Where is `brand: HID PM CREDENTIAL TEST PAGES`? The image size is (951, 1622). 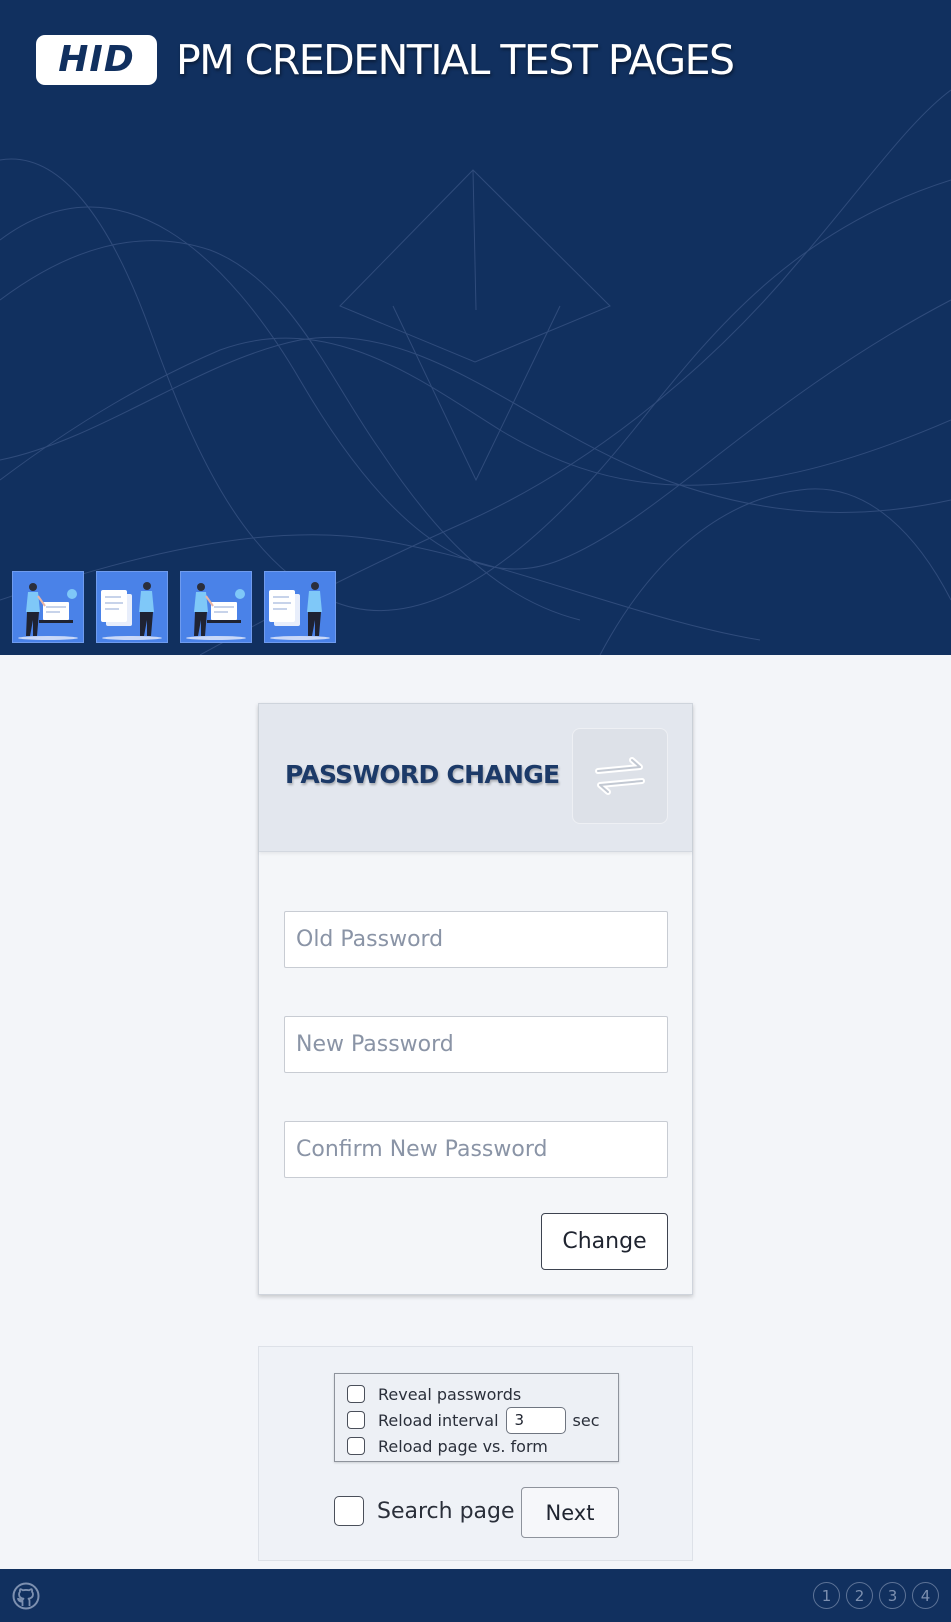 brand: HID PM CREDENTIAL TEST PAGES is located at coordinates (385, 60).